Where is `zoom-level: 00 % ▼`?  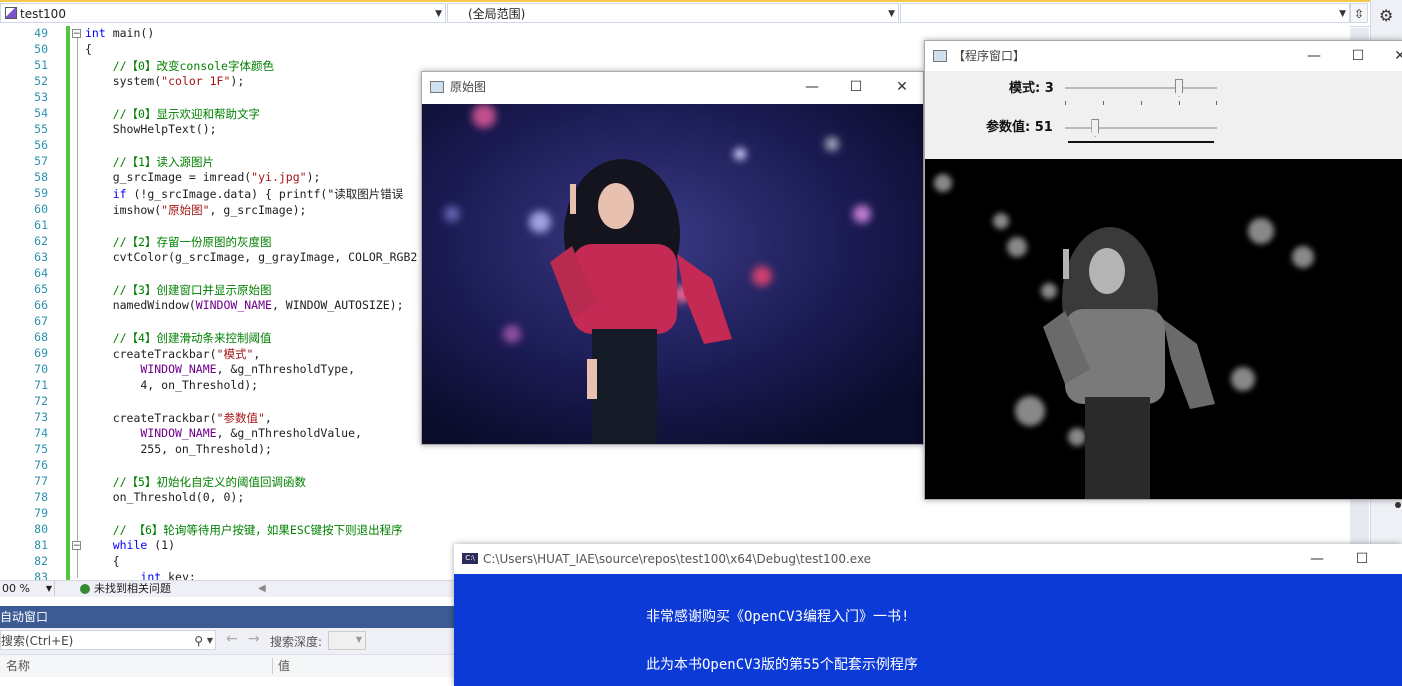
zoom-level: 00 % ▼ is located at coordinates (27, 588).